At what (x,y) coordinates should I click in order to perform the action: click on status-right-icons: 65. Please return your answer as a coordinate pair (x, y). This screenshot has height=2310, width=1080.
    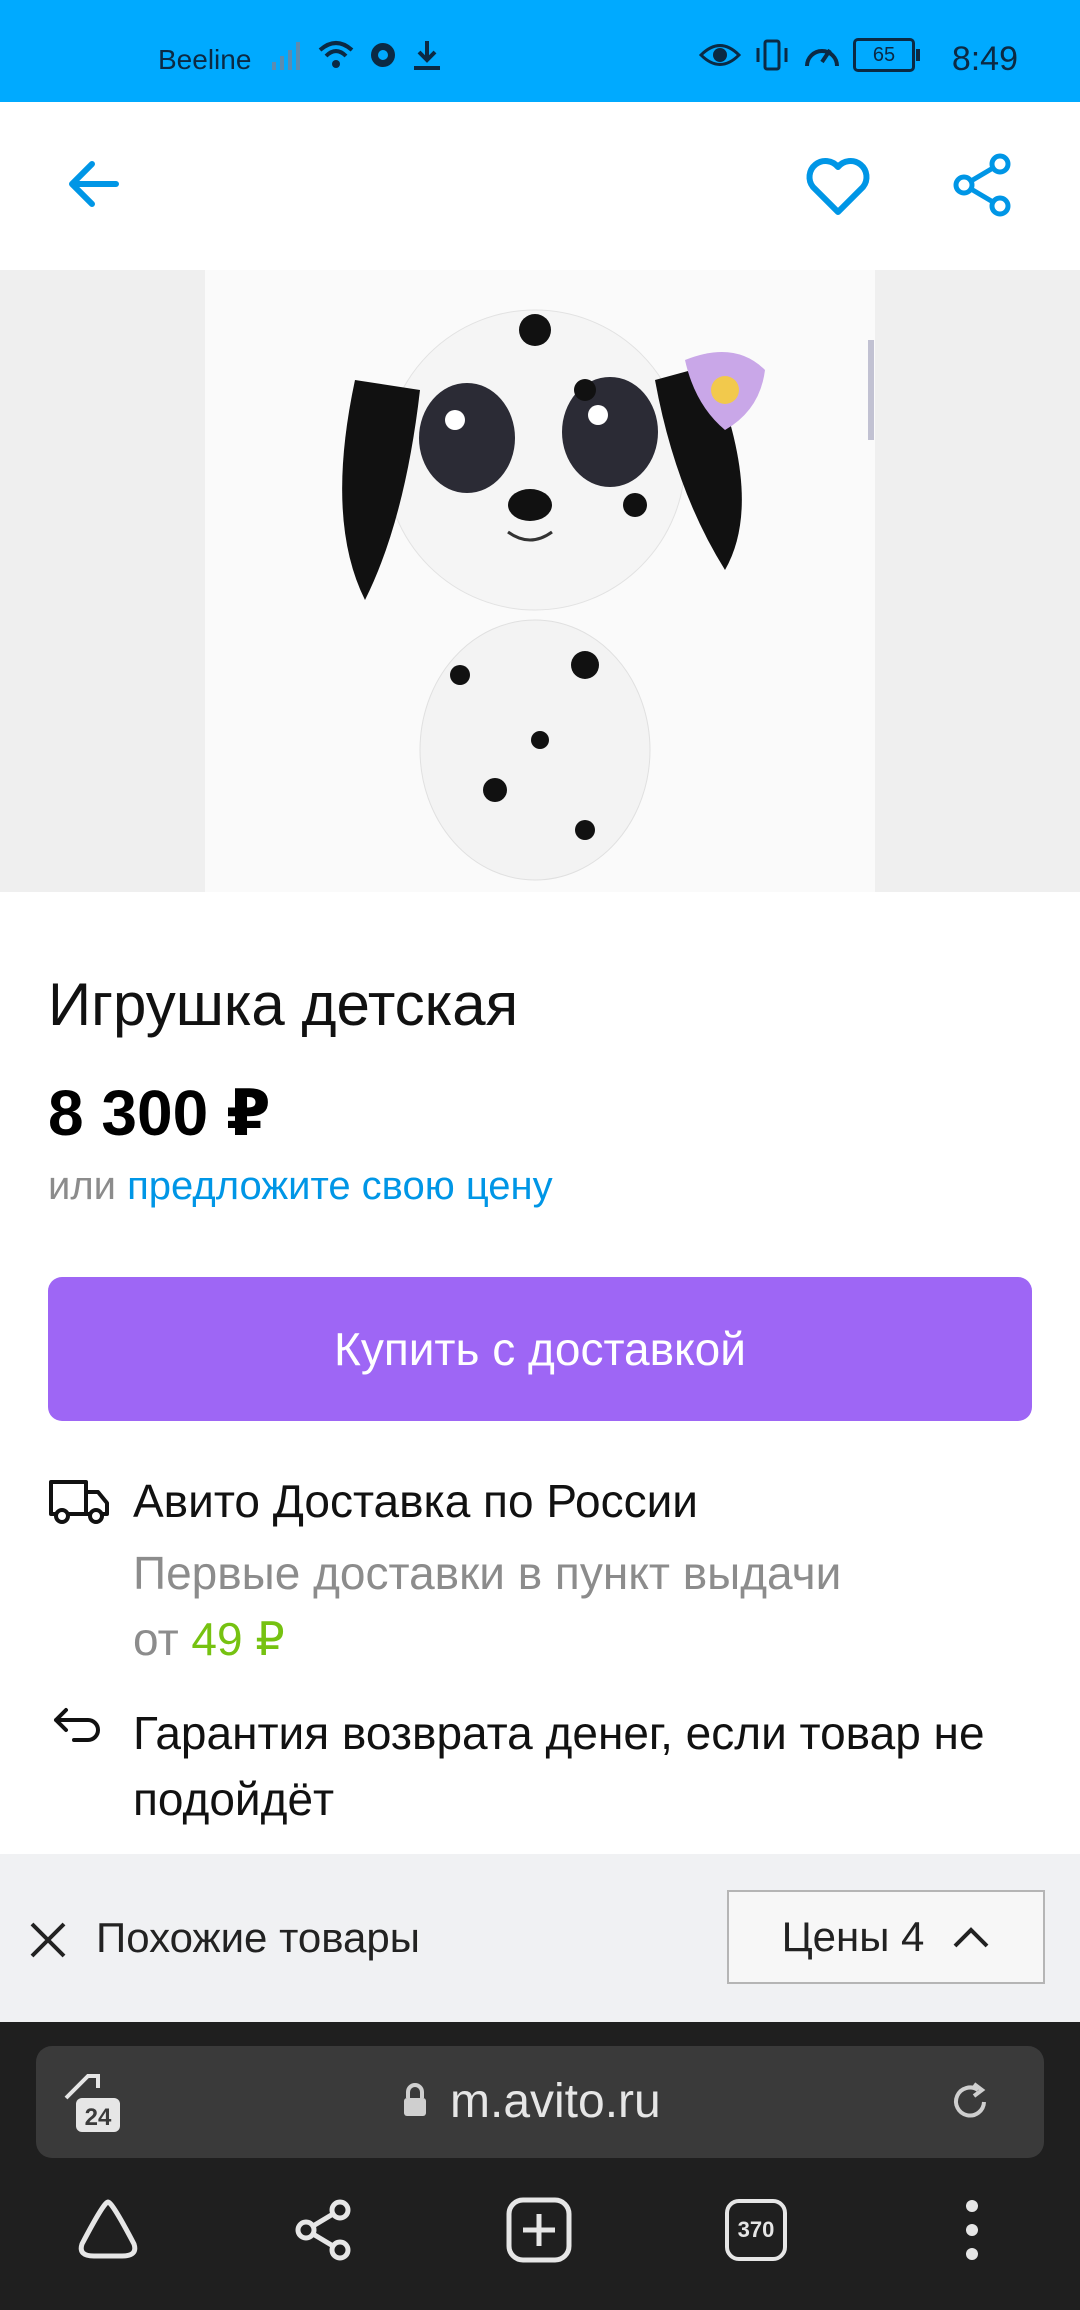
    Looking at the image, I should click on (809, 55).